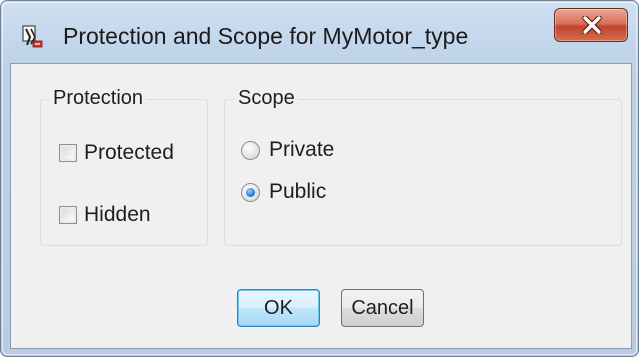 The image size is (641, 359). Describe the element at coordinates (250, 192) in the screenshot. I see `public-radio-button` at that location.